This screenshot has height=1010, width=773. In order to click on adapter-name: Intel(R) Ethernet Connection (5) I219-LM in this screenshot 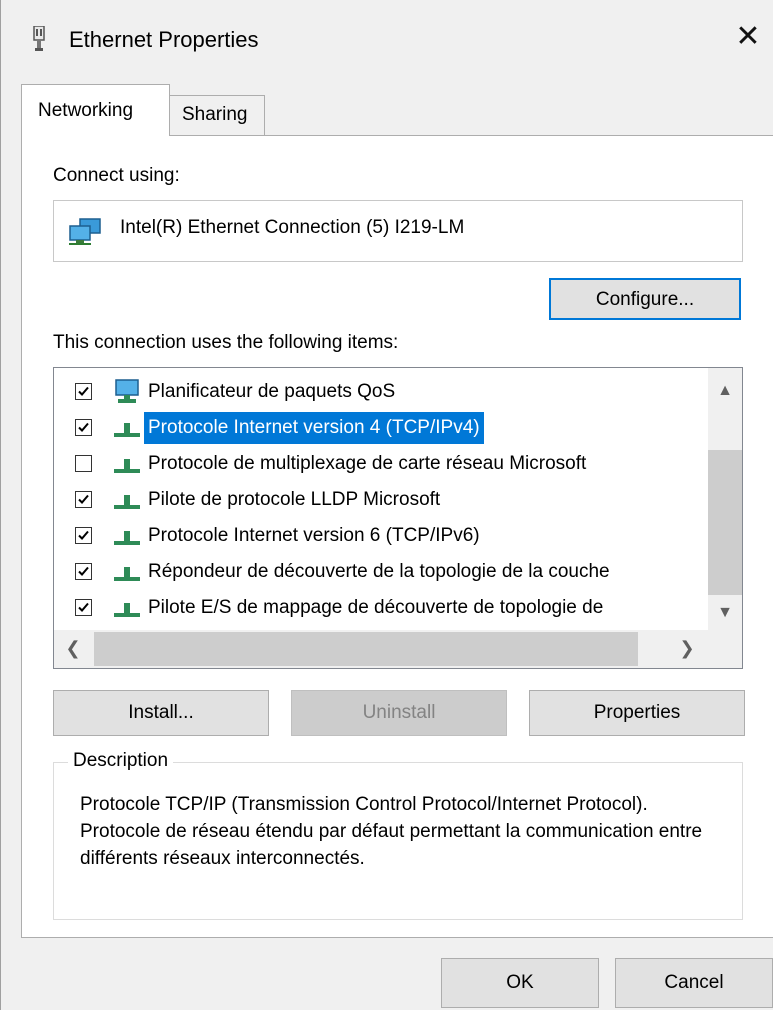, I will do `click(292, 227)`.